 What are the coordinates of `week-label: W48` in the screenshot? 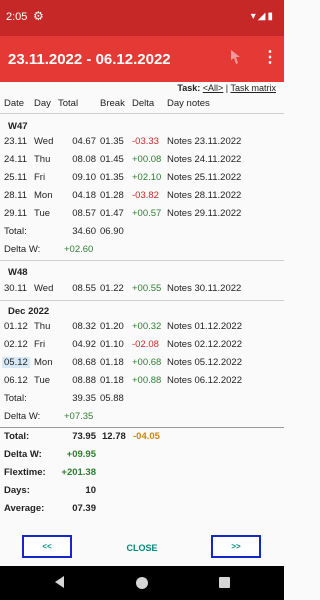 It's located at (18, 272).